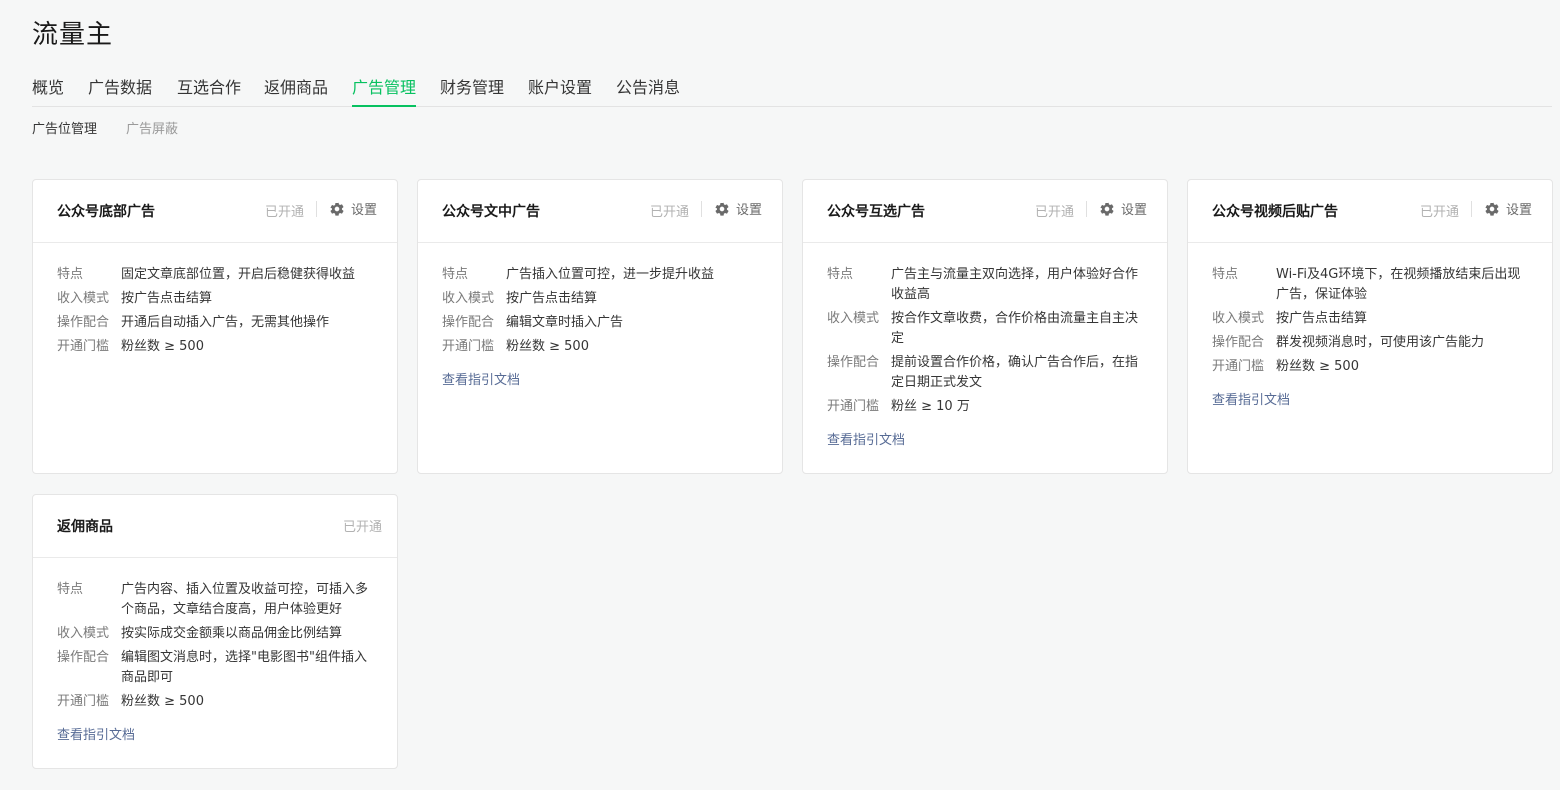  What do you see at coordinates (64, 127) in the screenshot?
I see `subtab-ad-slot-management: 广告位管理` at bounding box center [64, 127].